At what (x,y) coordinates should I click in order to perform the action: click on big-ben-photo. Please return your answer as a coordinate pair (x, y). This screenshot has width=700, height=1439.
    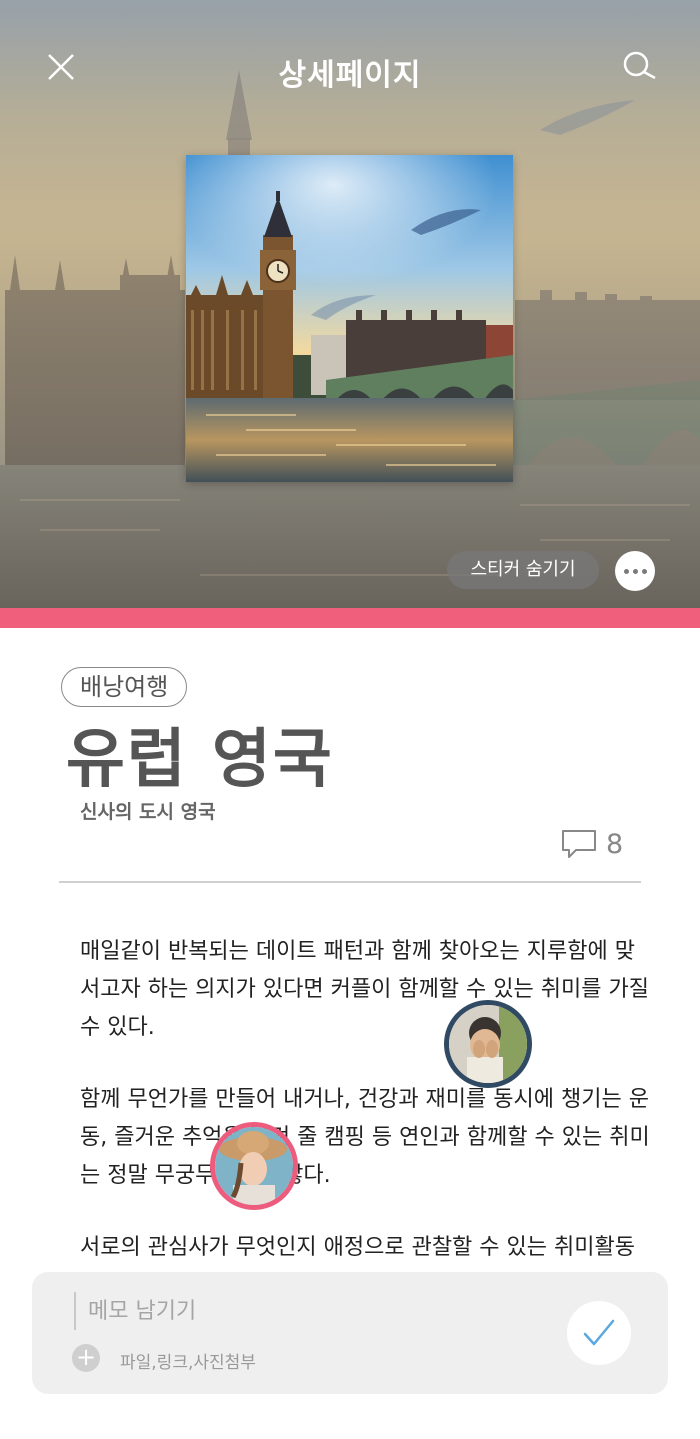
    Looking at the image, I should click on (349, 318).